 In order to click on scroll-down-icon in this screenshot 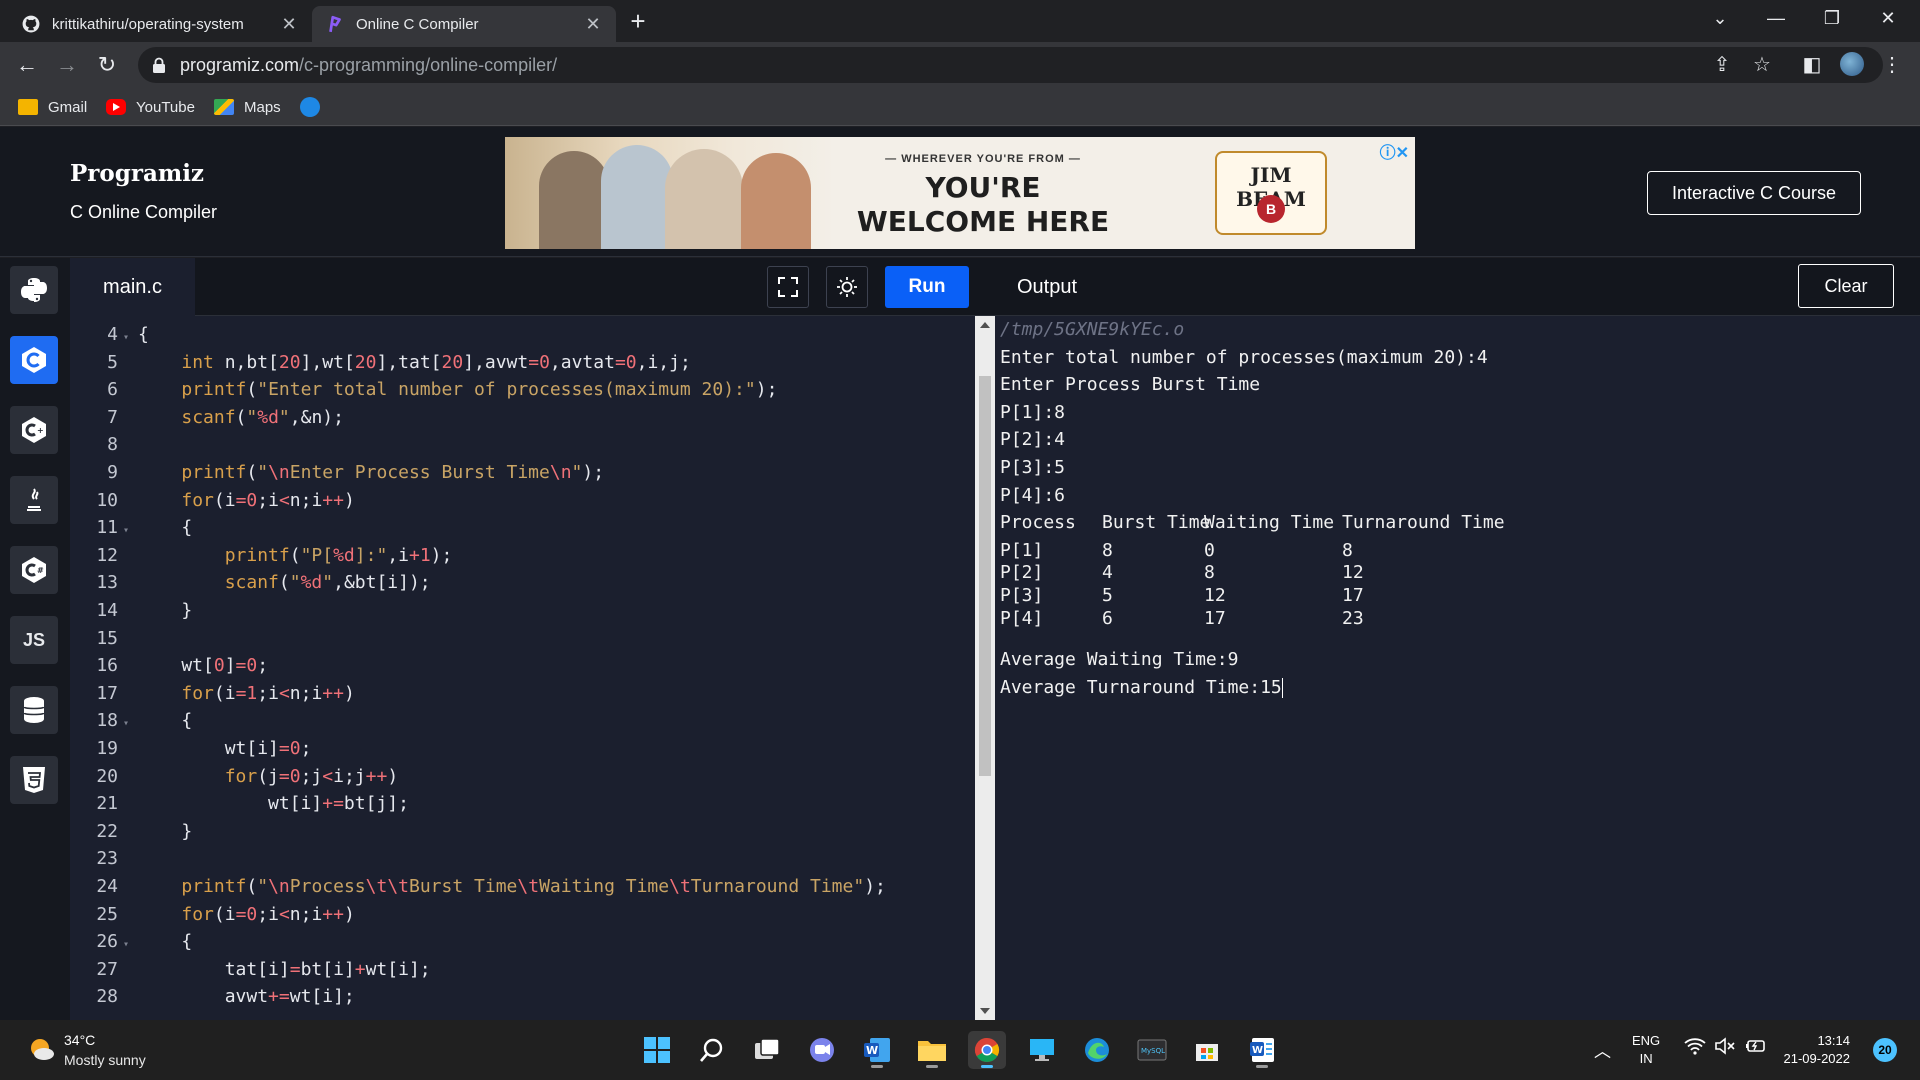, I will do `click(985, 1011)`.